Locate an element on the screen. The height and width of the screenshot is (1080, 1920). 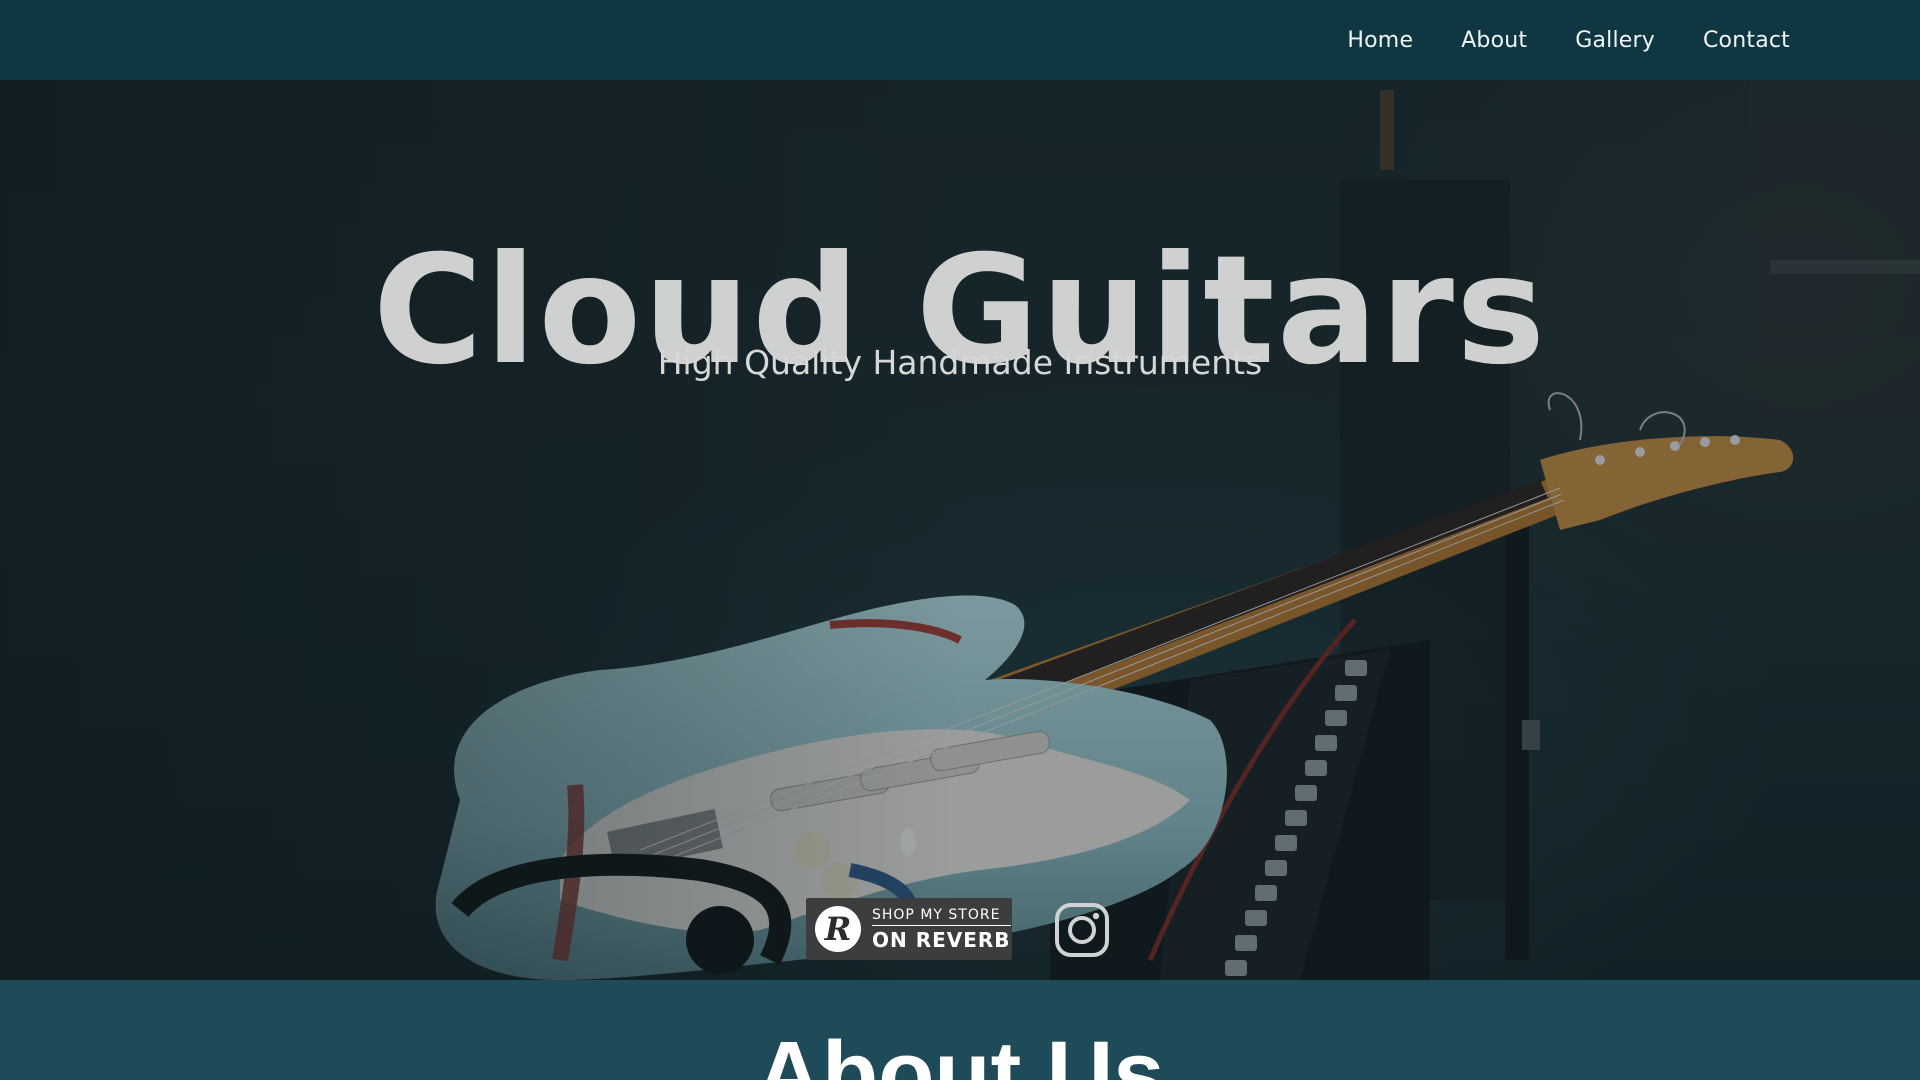
instagram-icon is located at coordinates (1082, 930).